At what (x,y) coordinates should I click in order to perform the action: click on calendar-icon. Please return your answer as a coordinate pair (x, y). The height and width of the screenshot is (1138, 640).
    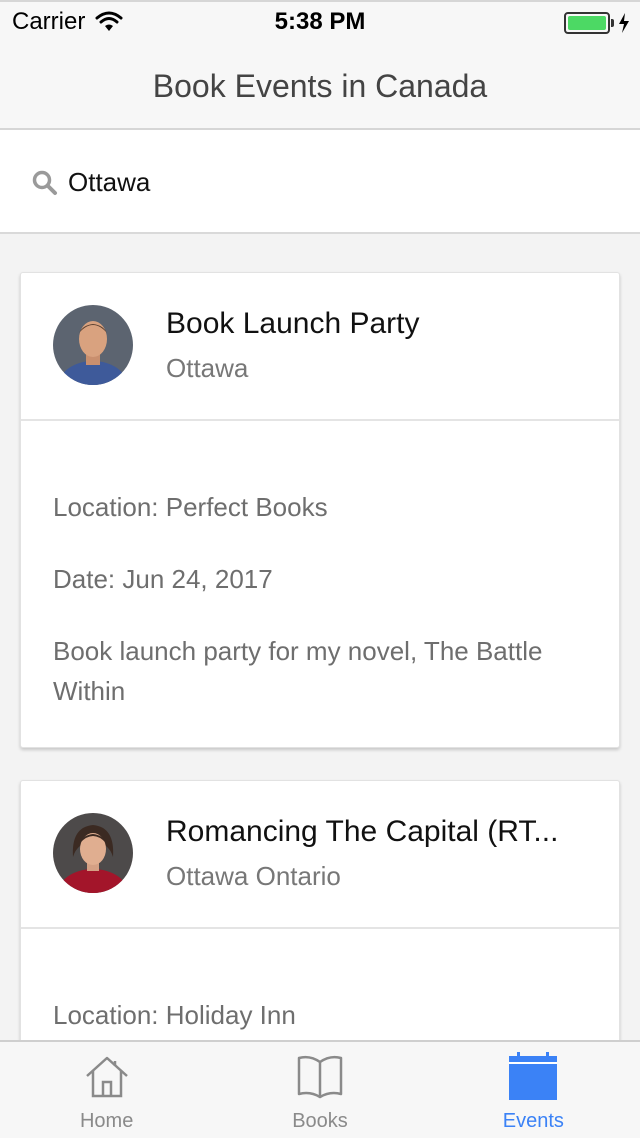
    Looking at the image, I should click on (533, 1076).